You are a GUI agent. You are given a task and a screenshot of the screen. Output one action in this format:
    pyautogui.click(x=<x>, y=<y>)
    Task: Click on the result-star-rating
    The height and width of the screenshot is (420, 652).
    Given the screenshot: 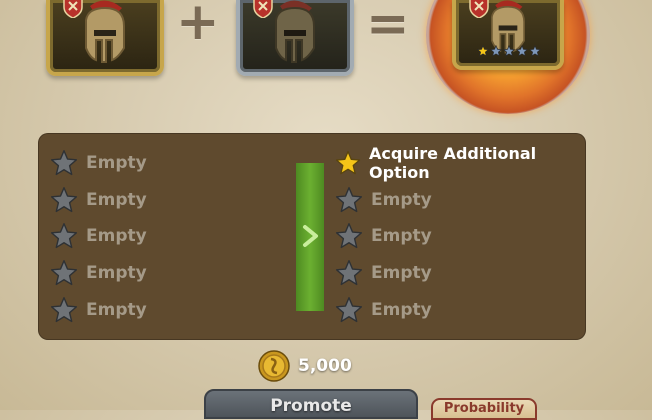 What is the action you would take?
    pyautogui.click(x=509, y=51)
    